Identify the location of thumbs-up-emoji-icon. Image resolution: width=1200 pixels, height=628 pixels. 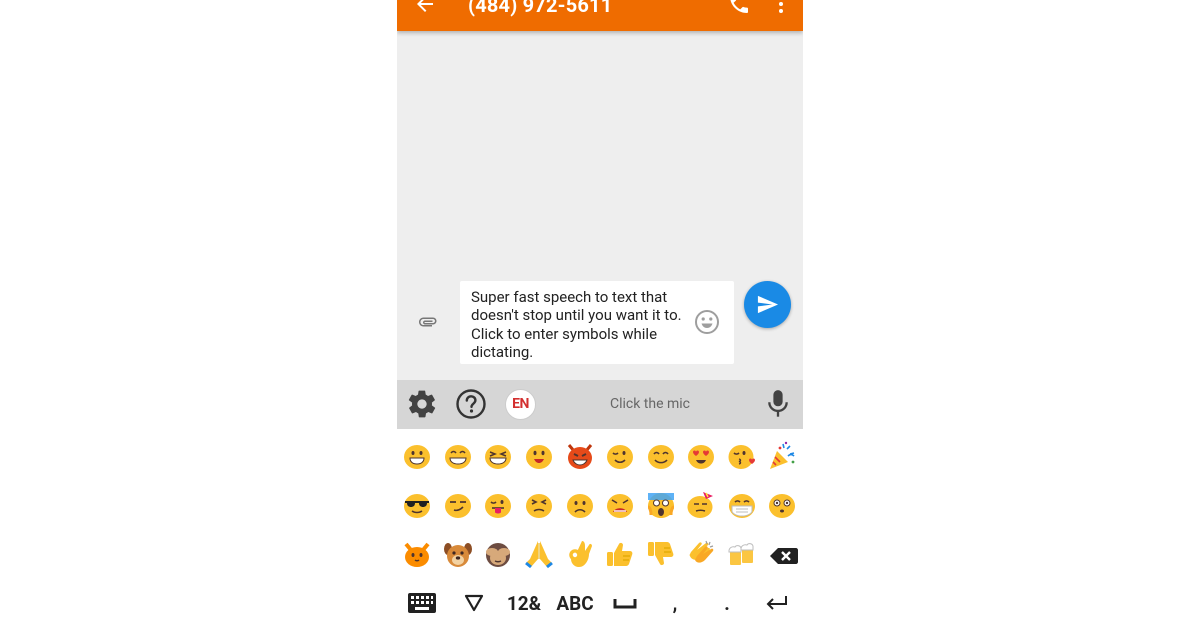
(620, 554).